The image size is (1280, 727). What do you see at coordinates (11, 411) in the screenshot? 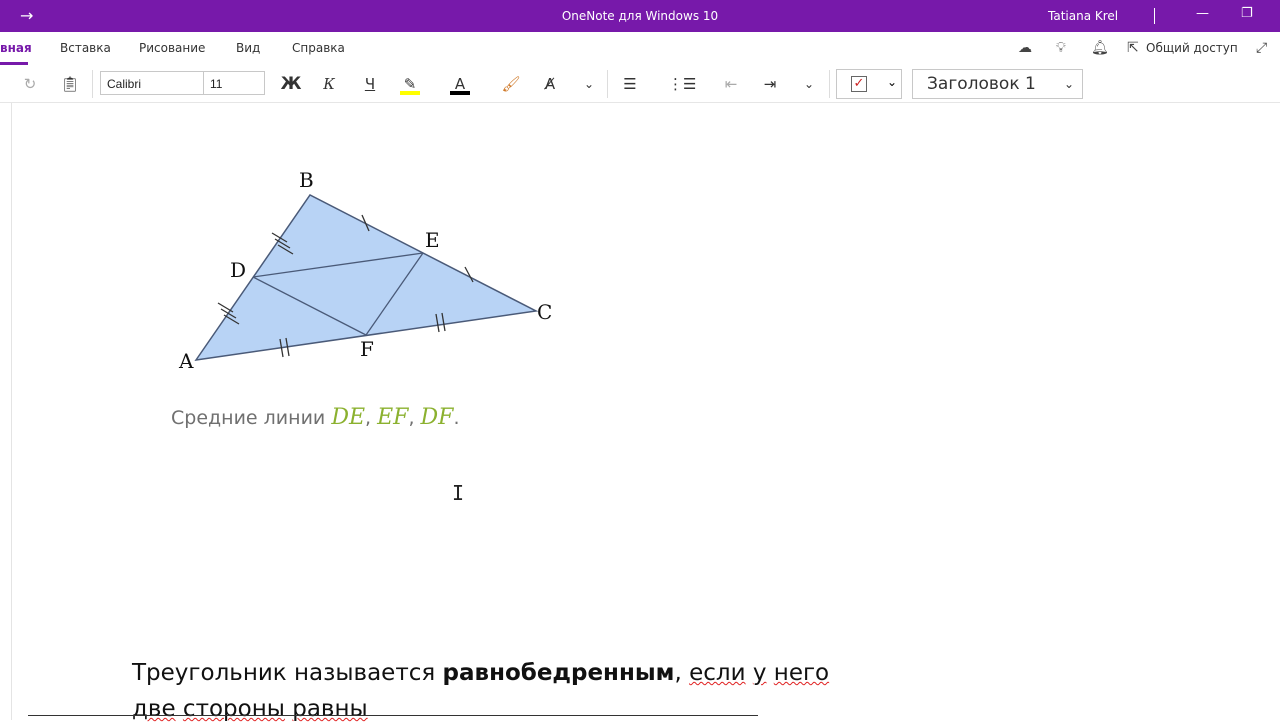
I see `page-margin-line` at bounding box center [11, 411].